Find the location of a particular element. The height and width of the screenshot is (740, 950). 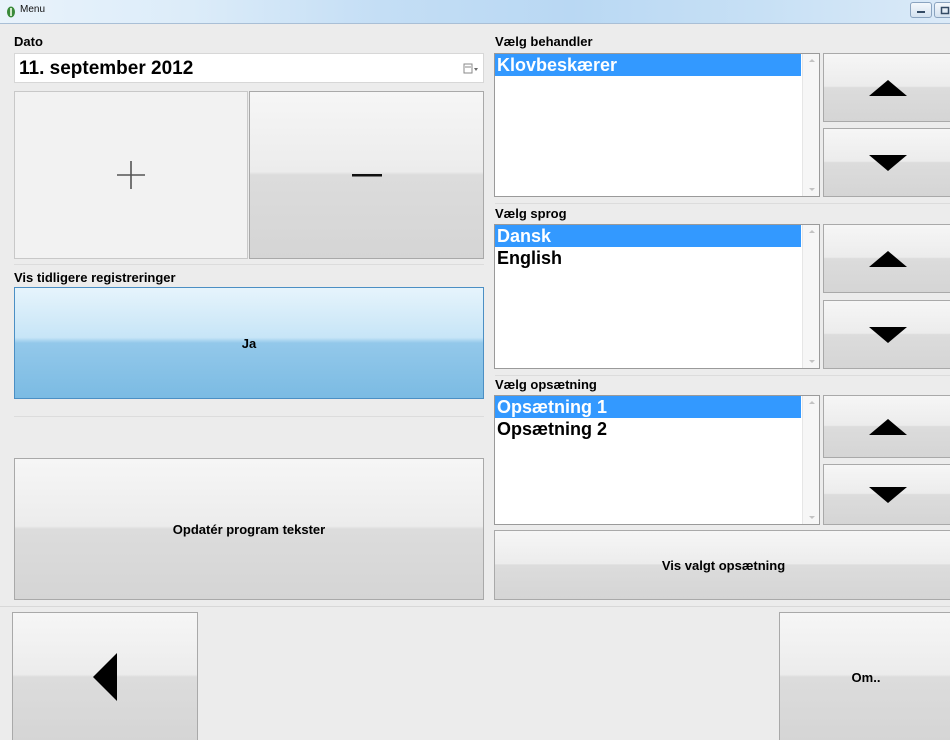

setup-label: Vælg opsætning is located at coordinates (546, 384).